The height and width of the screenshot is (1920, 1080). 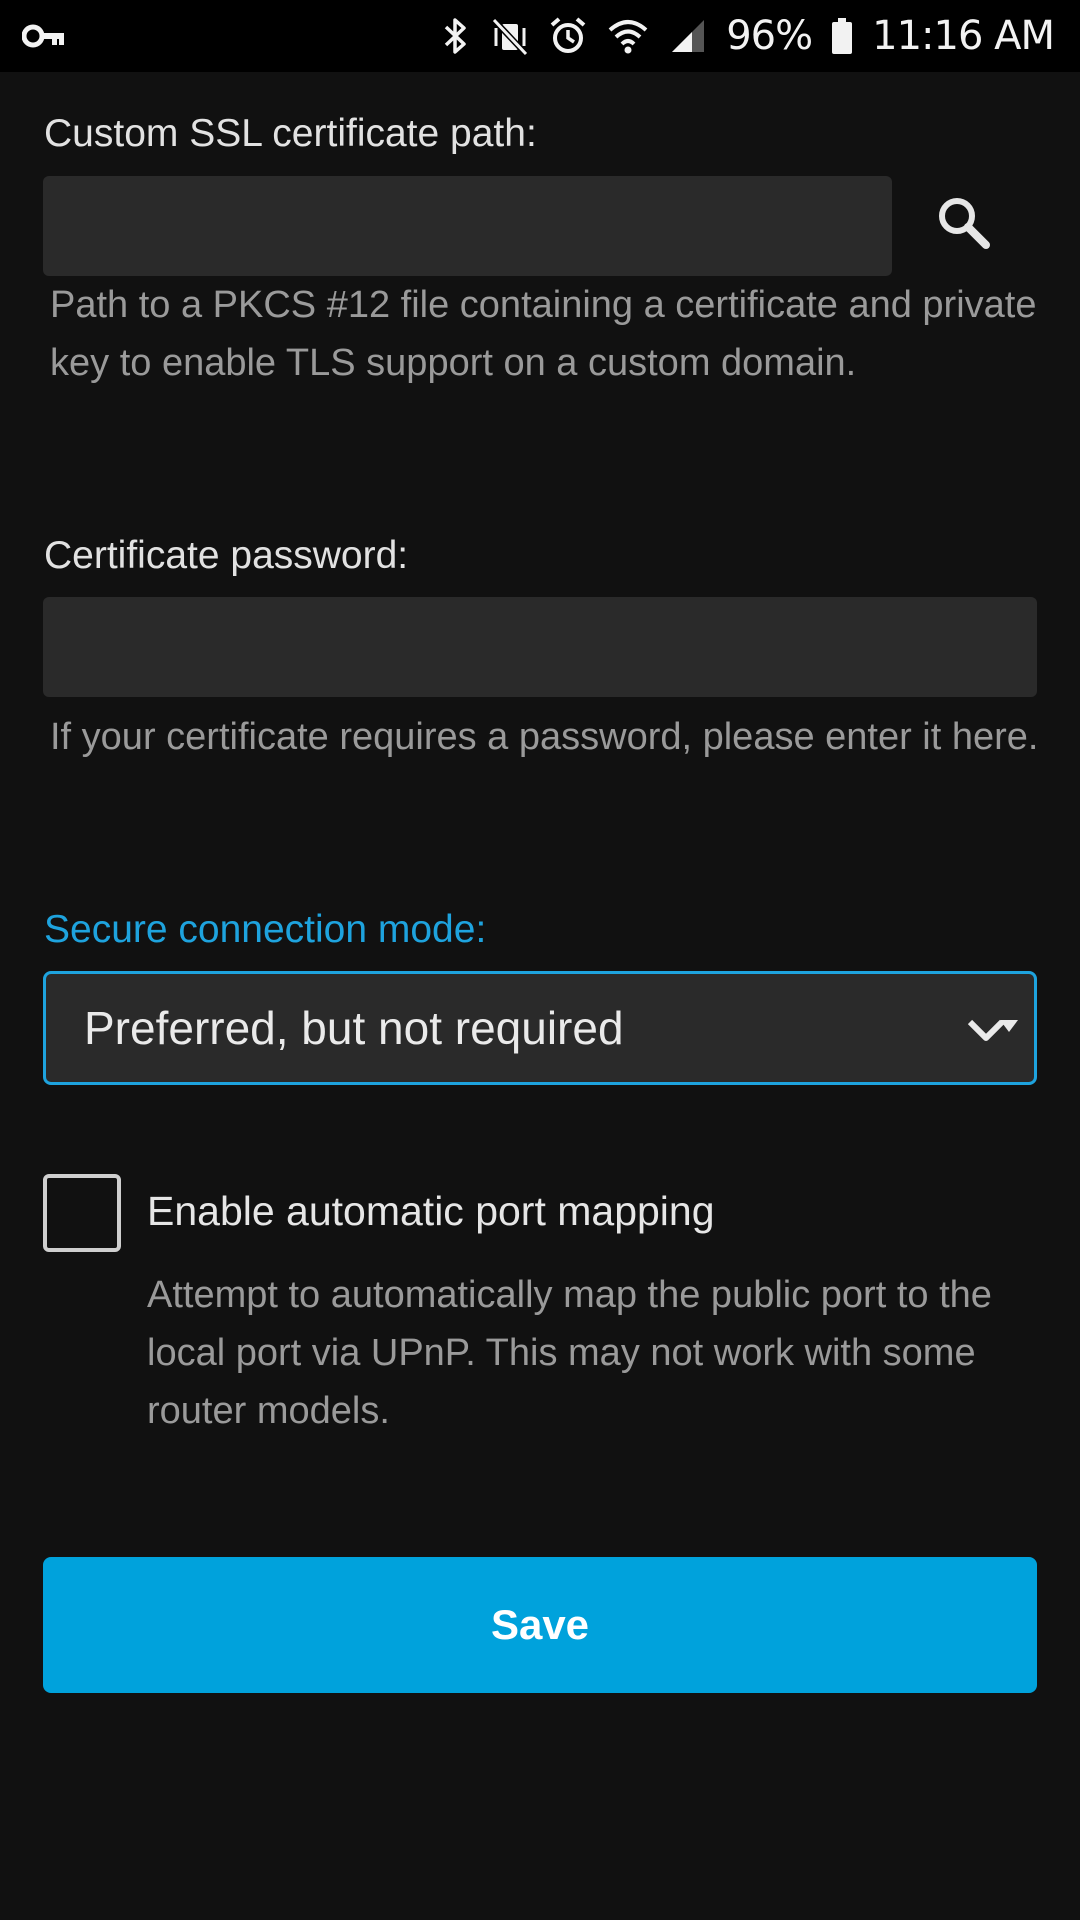 I want to click on browse-button, so click(x=964, y=223).